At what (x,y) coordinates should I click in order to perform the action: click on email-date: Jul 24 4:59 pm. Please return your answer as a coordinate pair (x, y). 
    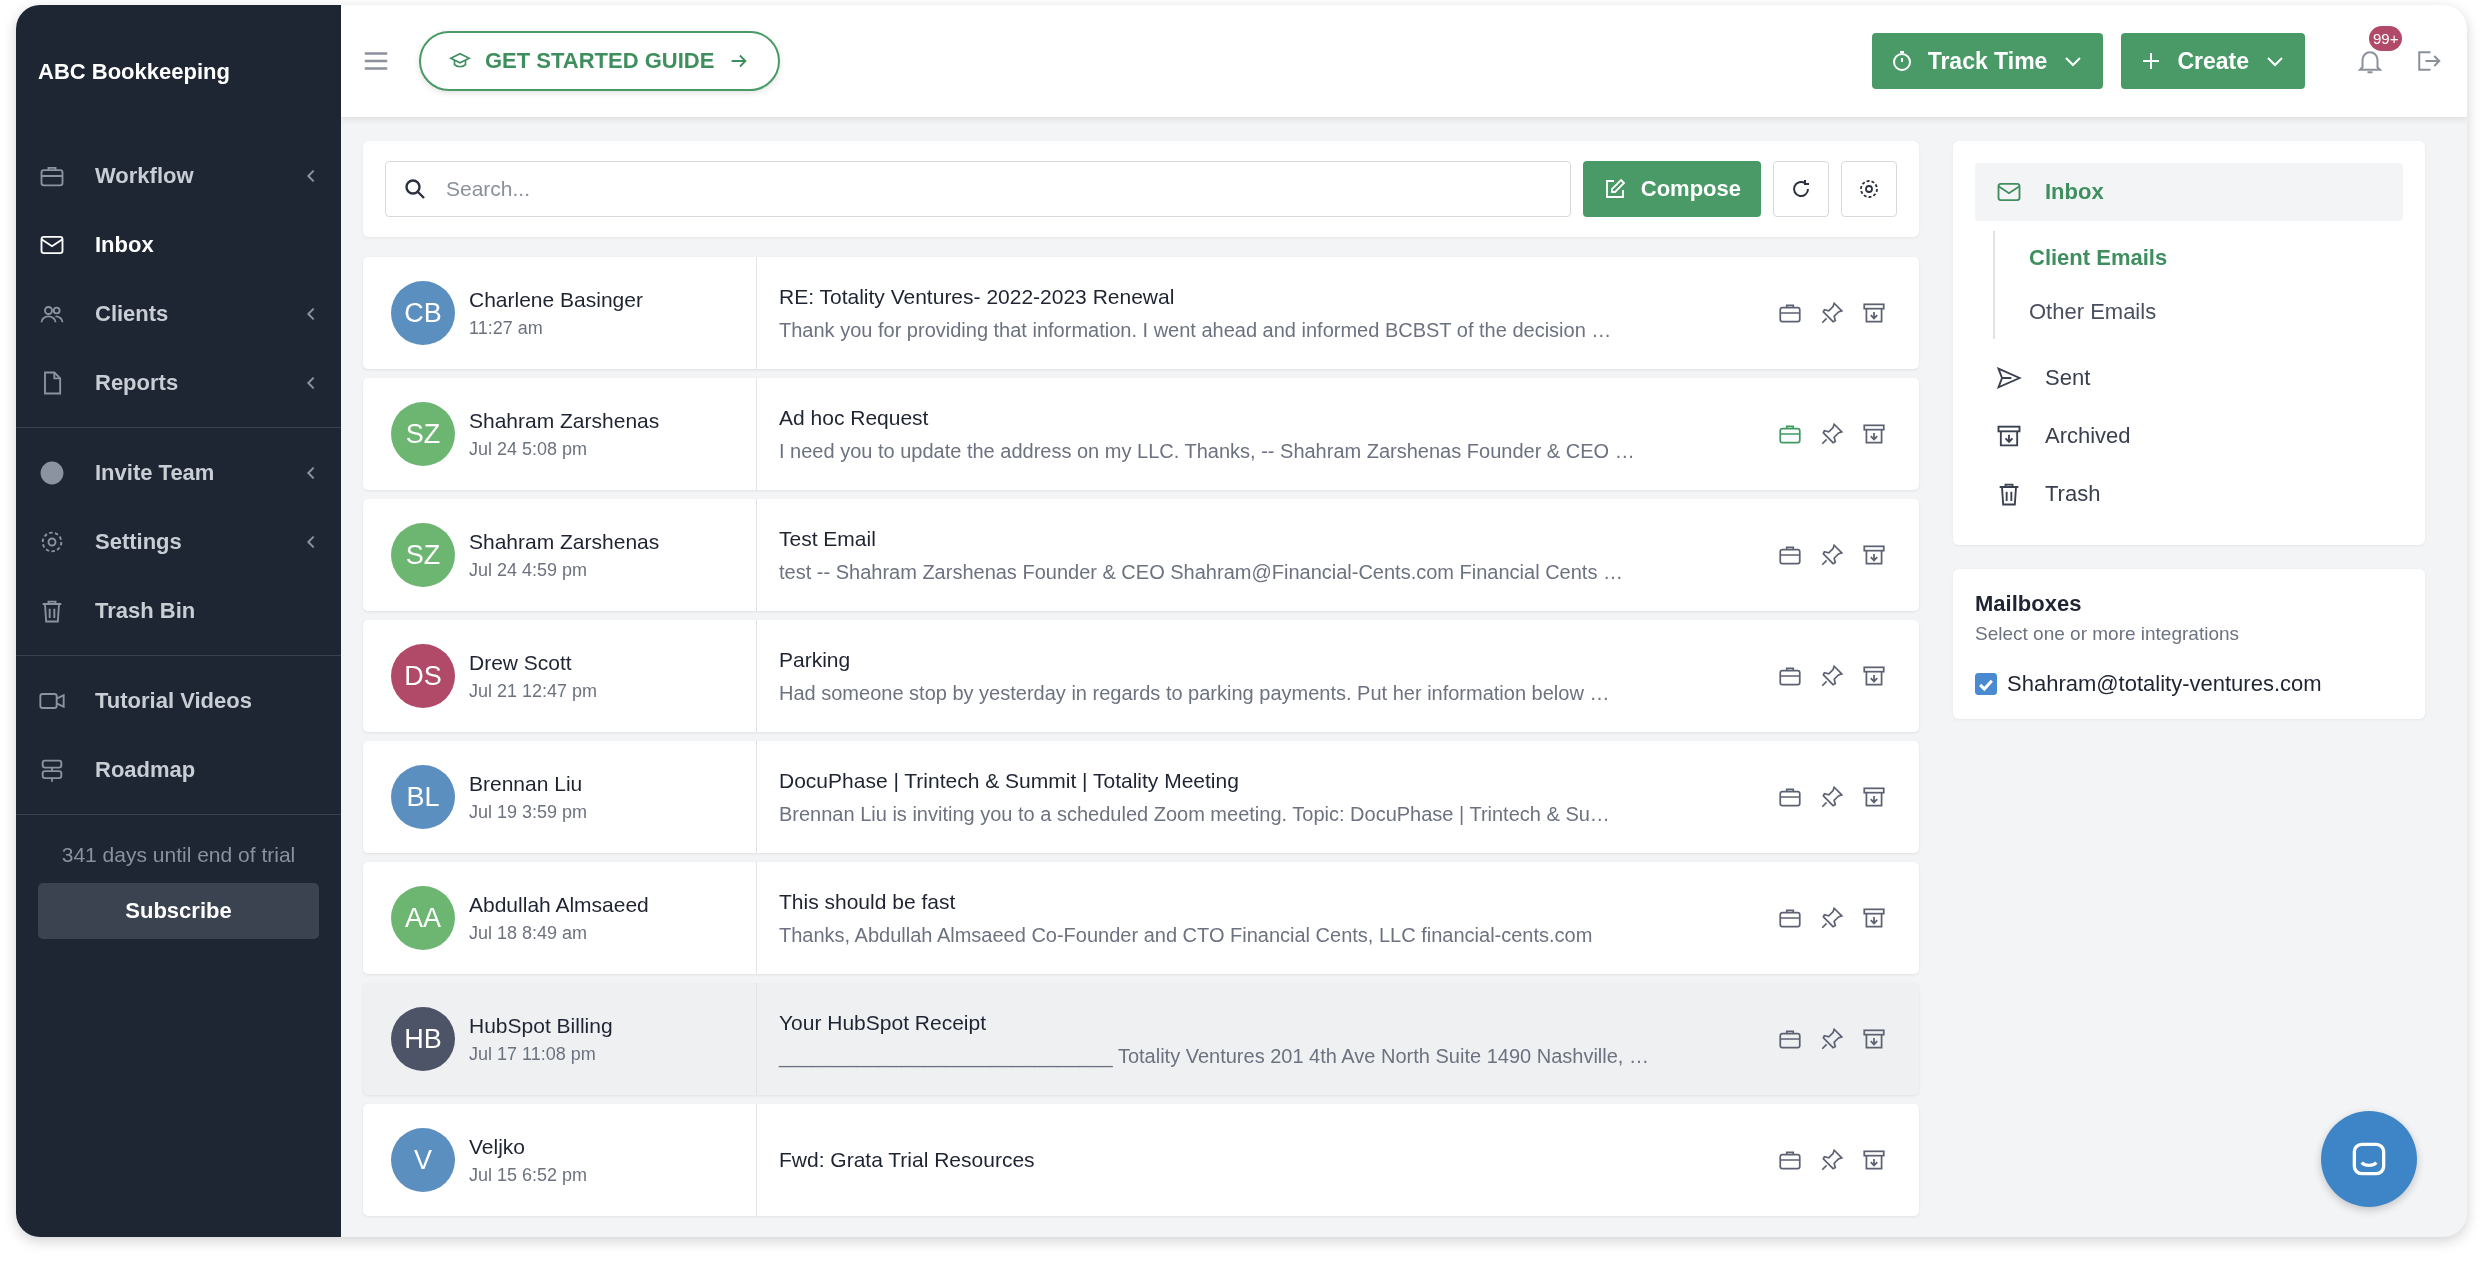
    Looking at the image, I should click on (529, 570).